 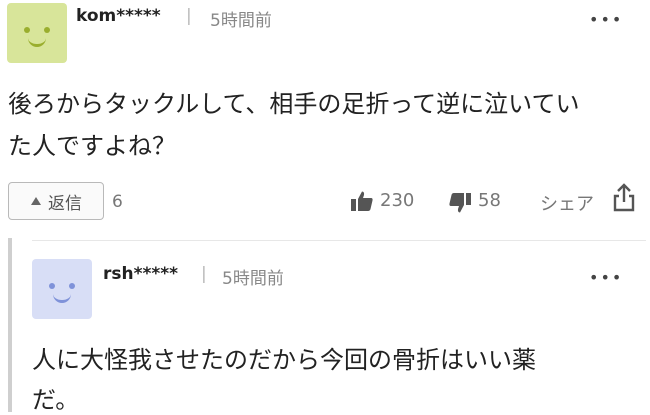 I want to click on reply-button-label: 返信, so click(x=65, y=203).